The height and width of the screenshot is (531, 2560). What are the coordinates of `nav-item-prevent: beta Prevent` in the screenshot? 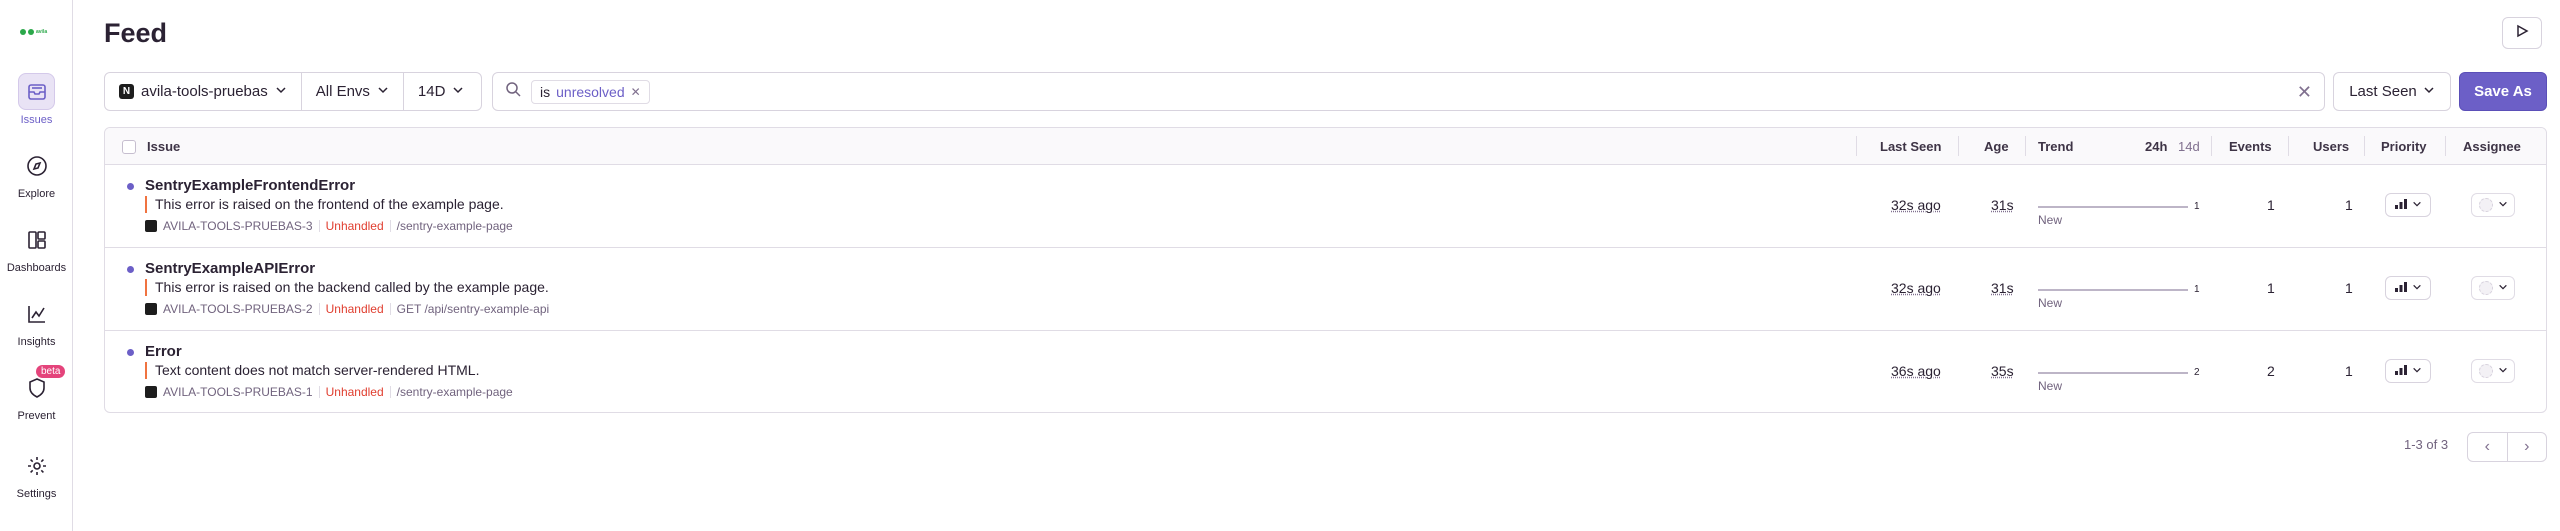 It's located at (36, 393).